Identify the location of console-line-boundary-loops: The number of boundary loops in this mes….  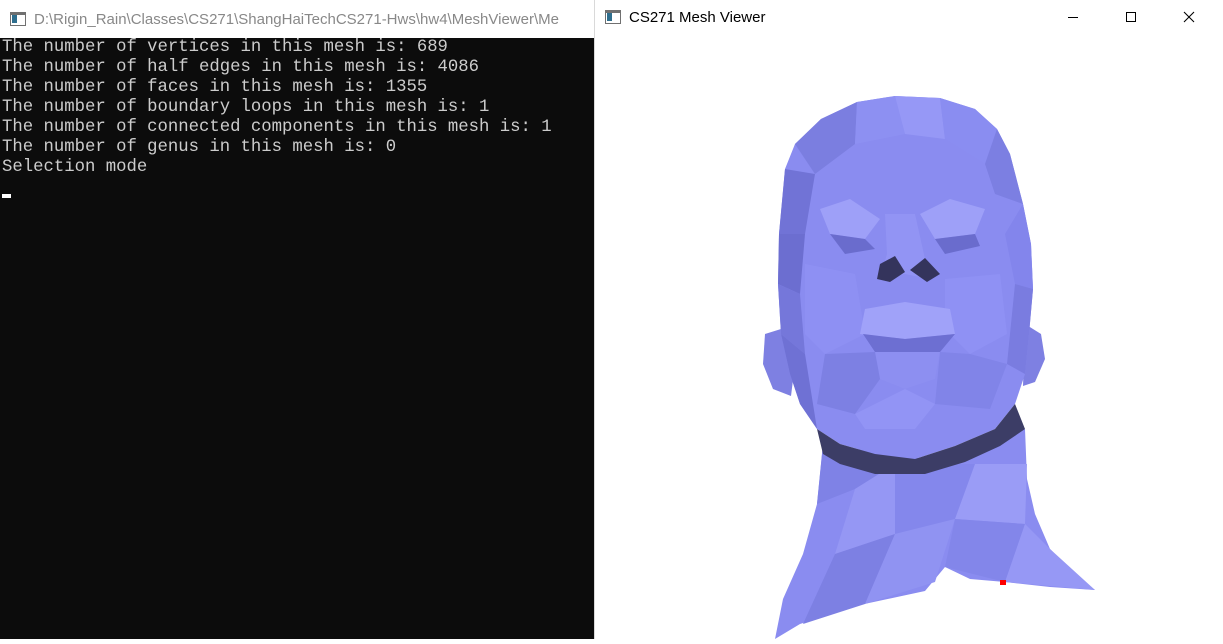
(246, 107).